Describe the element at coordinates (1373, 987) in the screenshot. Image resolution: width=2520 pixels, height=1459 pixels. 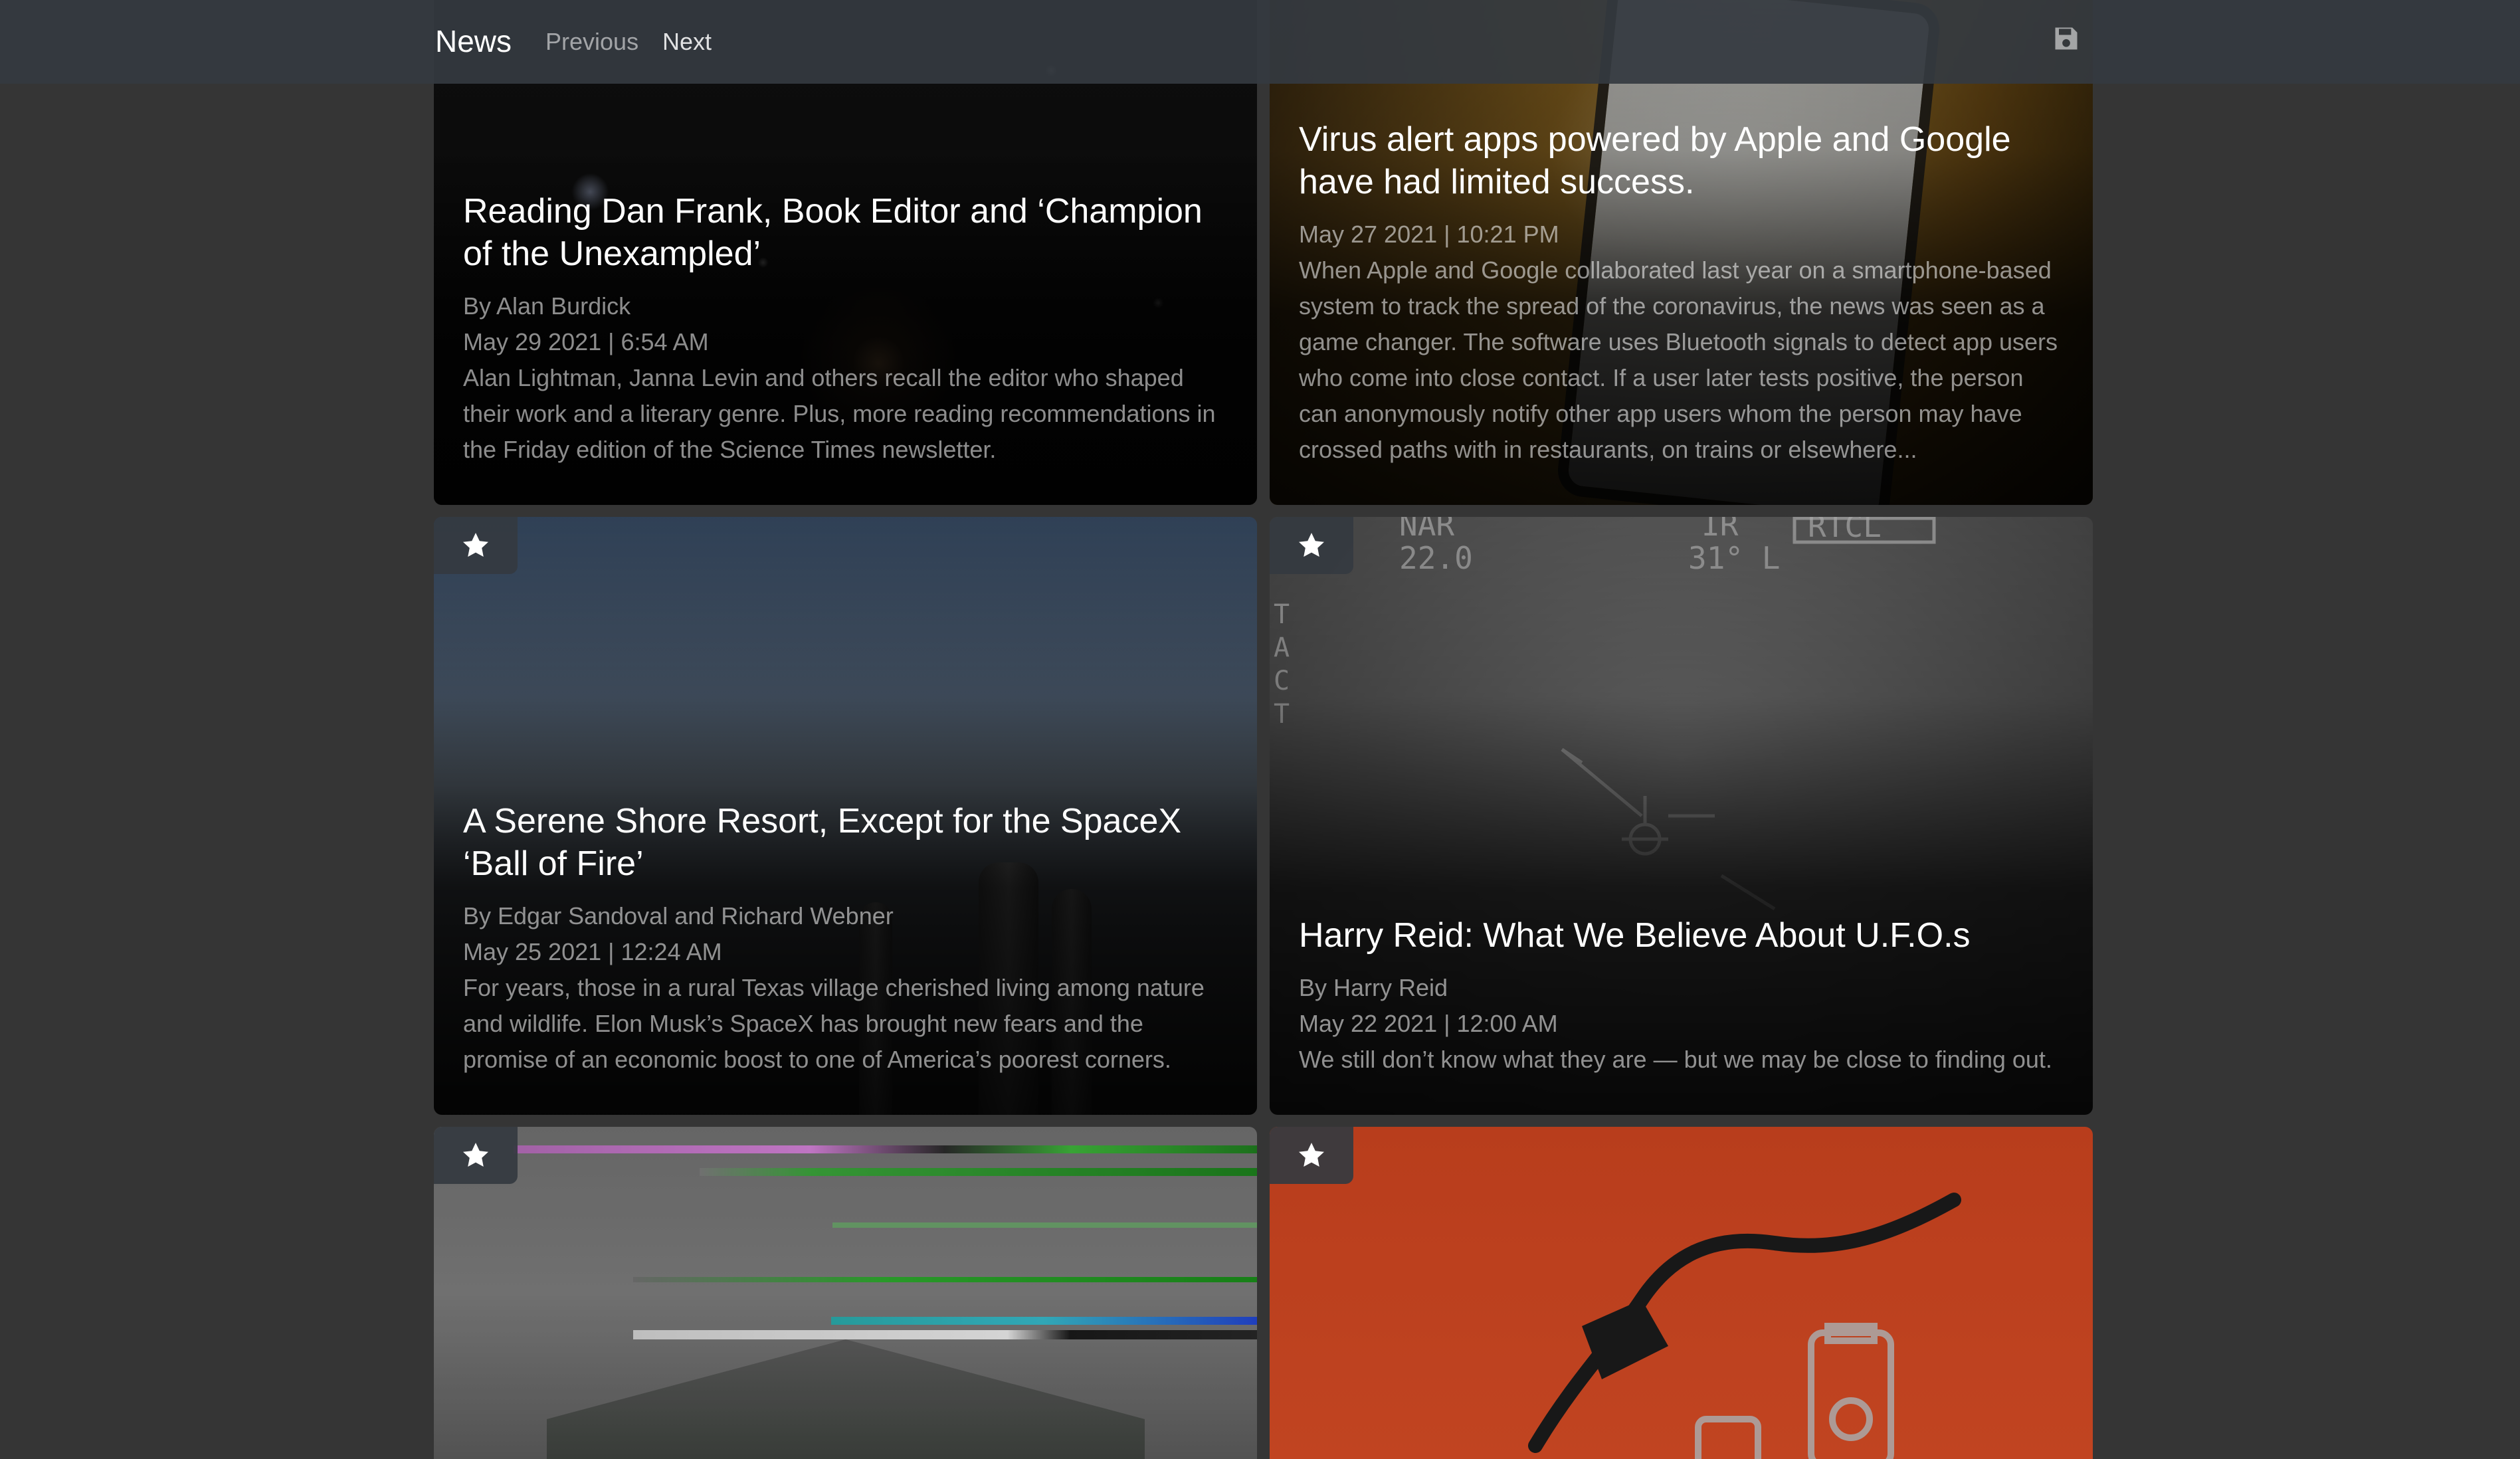
I see `article-byline: By Harry Reid` at that location.